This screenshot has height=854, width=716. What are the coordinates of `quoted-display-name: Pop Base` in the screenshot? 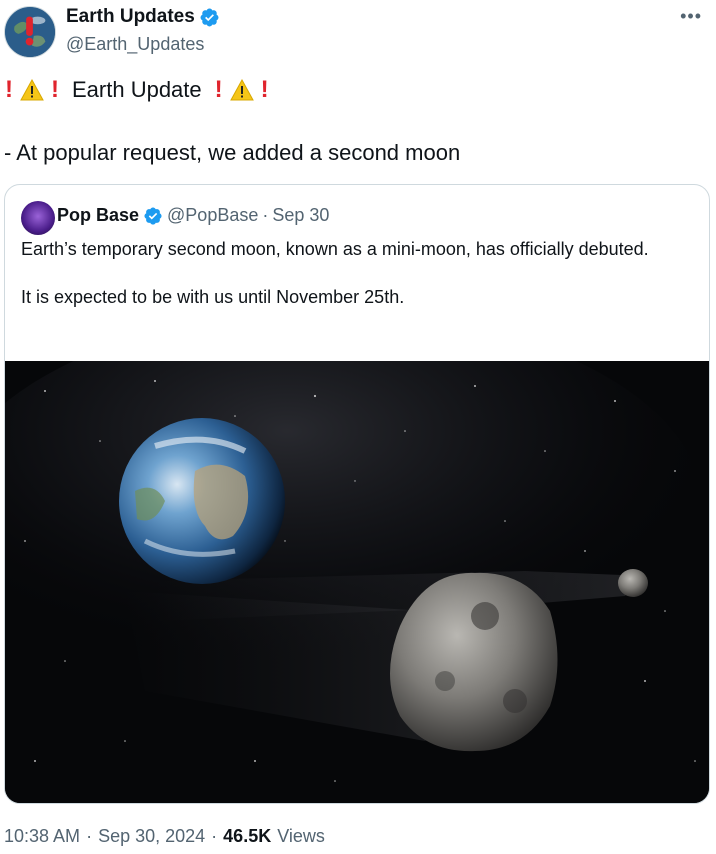 It's located at (98, 215).